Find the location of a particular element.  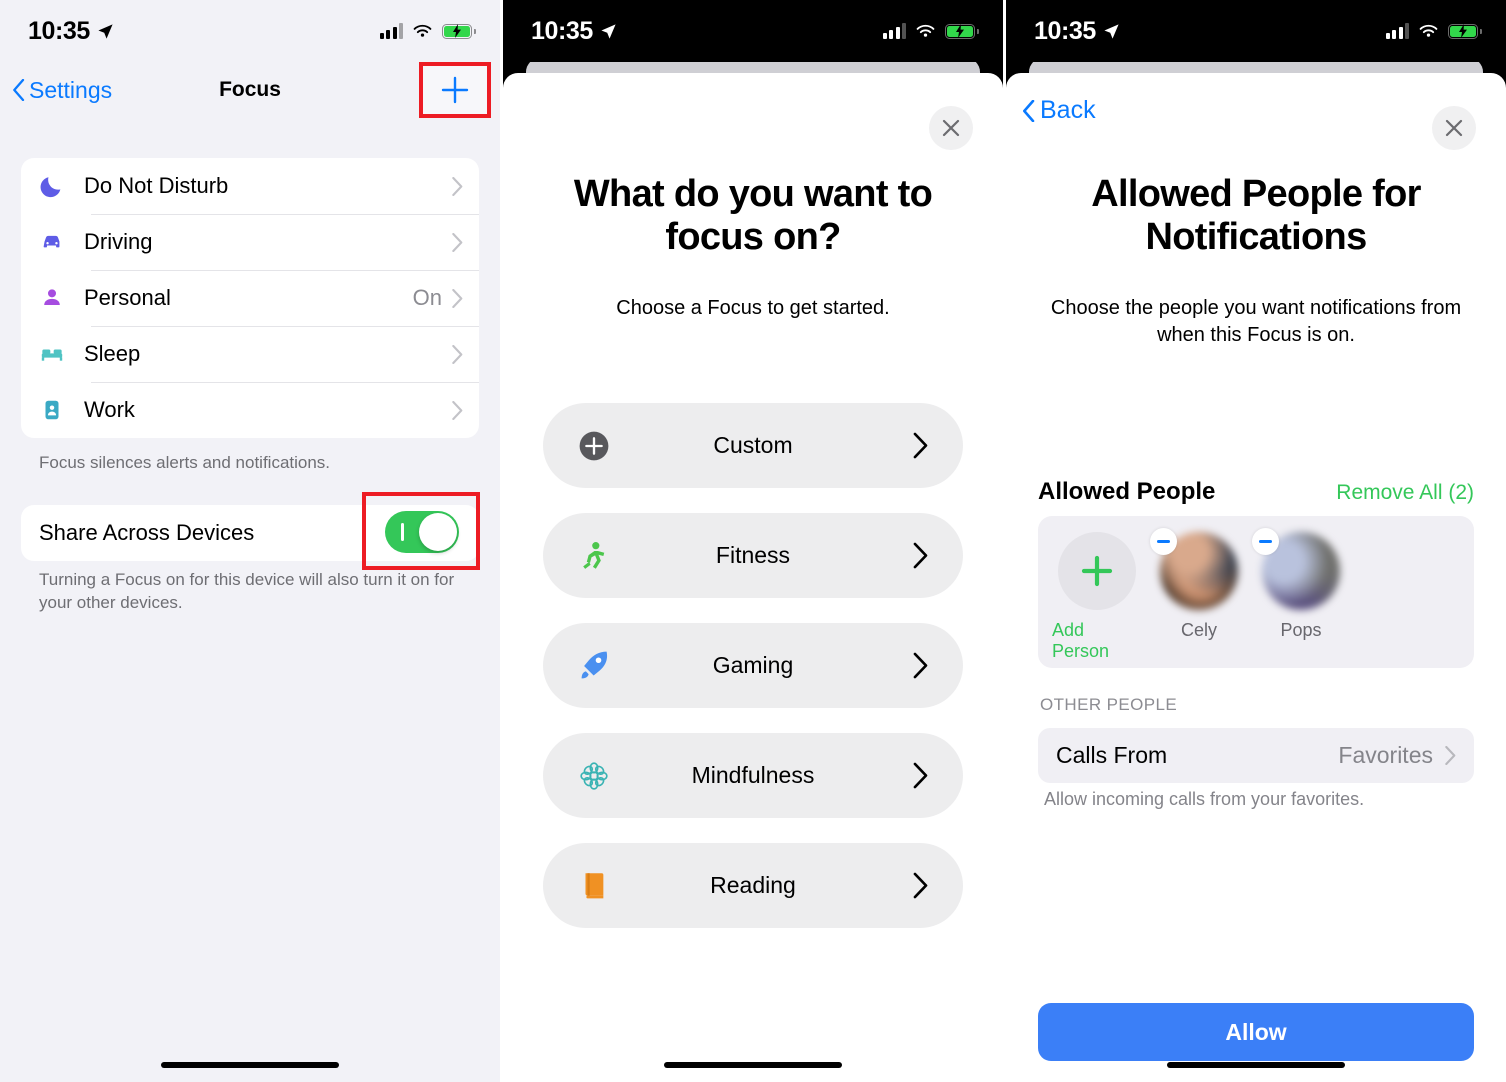

other-people-group-label: OTHER PEOPLE is located at coordinates (1109, 704).